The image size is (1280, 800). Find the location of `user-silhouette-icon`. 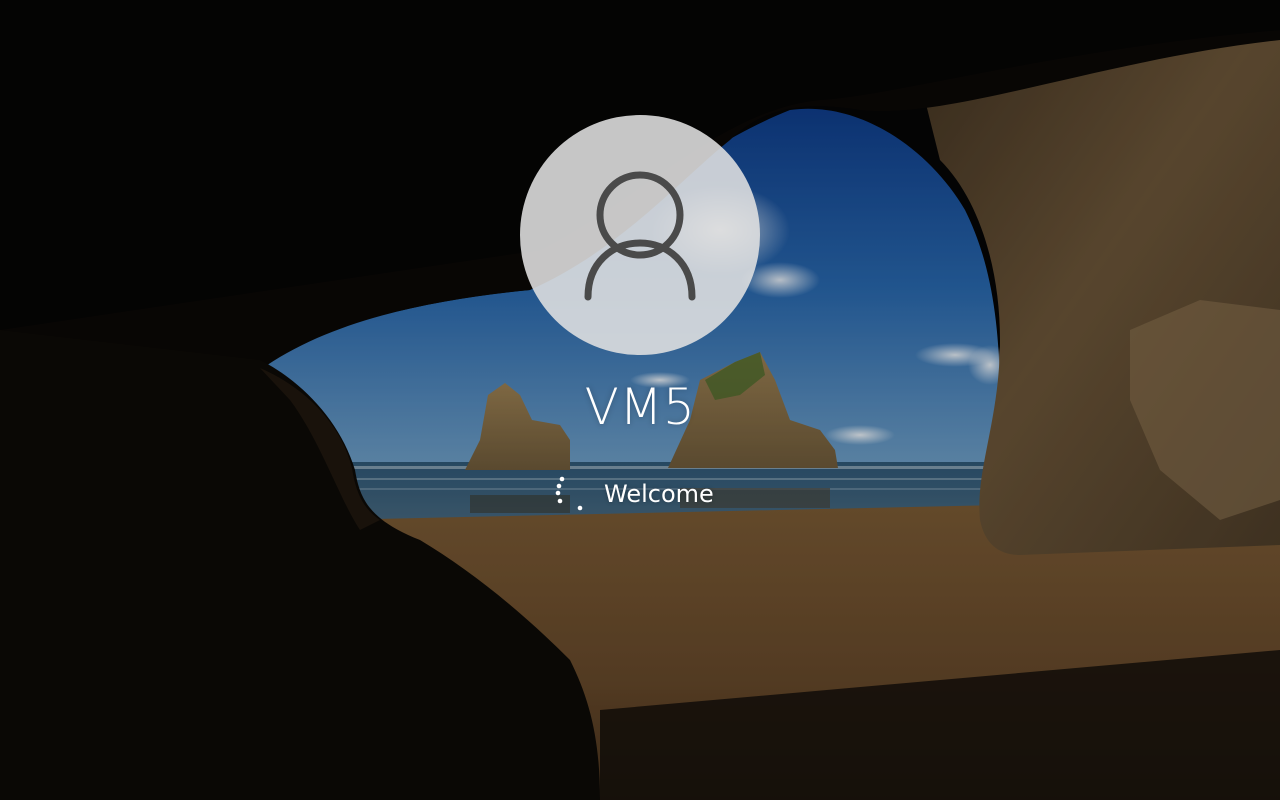

user-silhouette-icon is located at coordinates (640, 236).